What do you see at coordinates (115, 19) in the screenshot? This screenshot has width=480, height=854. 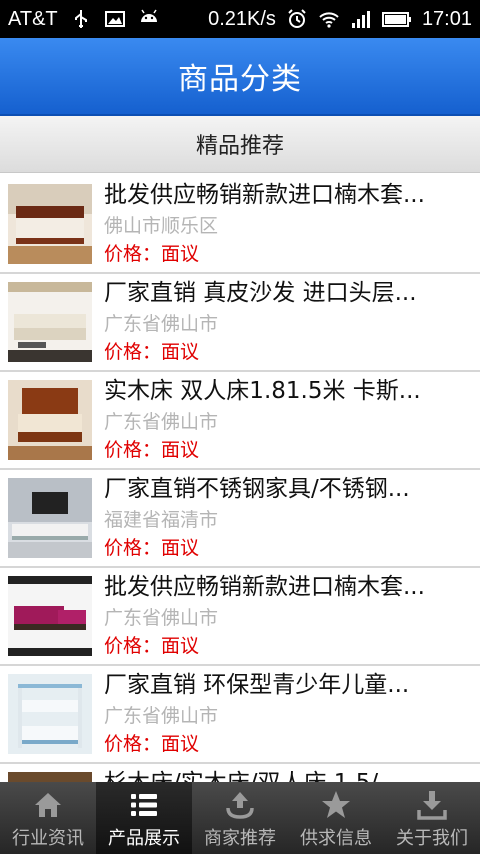 I see `image-icon` at bounding box center [115, 19].